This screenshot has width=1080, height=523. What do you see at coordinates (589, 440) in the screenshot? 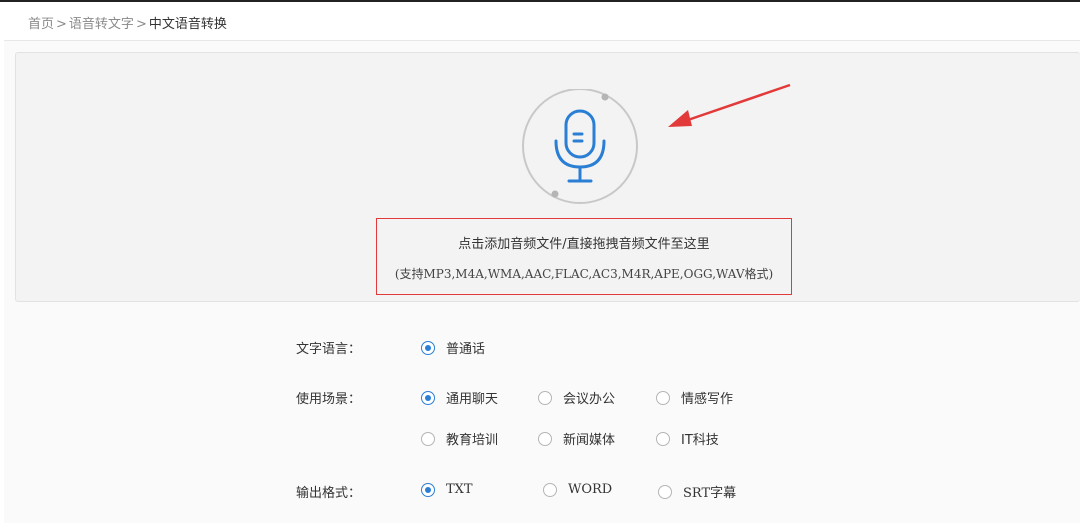
I see `radio-label: 新闻媒体` at bounding box center [589, 440].